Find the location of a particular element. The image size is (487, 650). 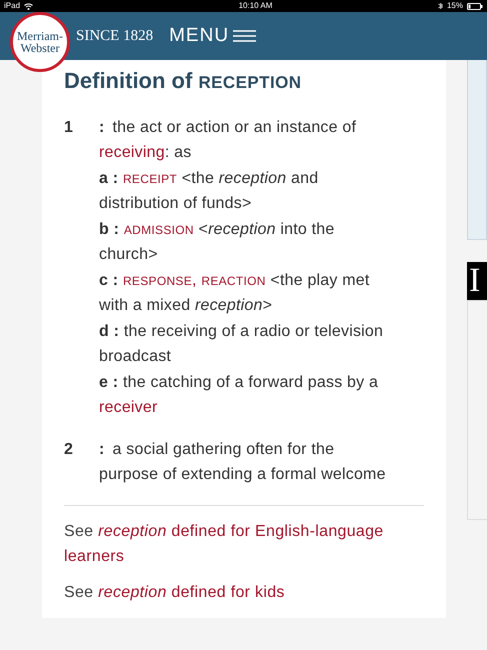

menu-icon is located at coordinates (244, 36).